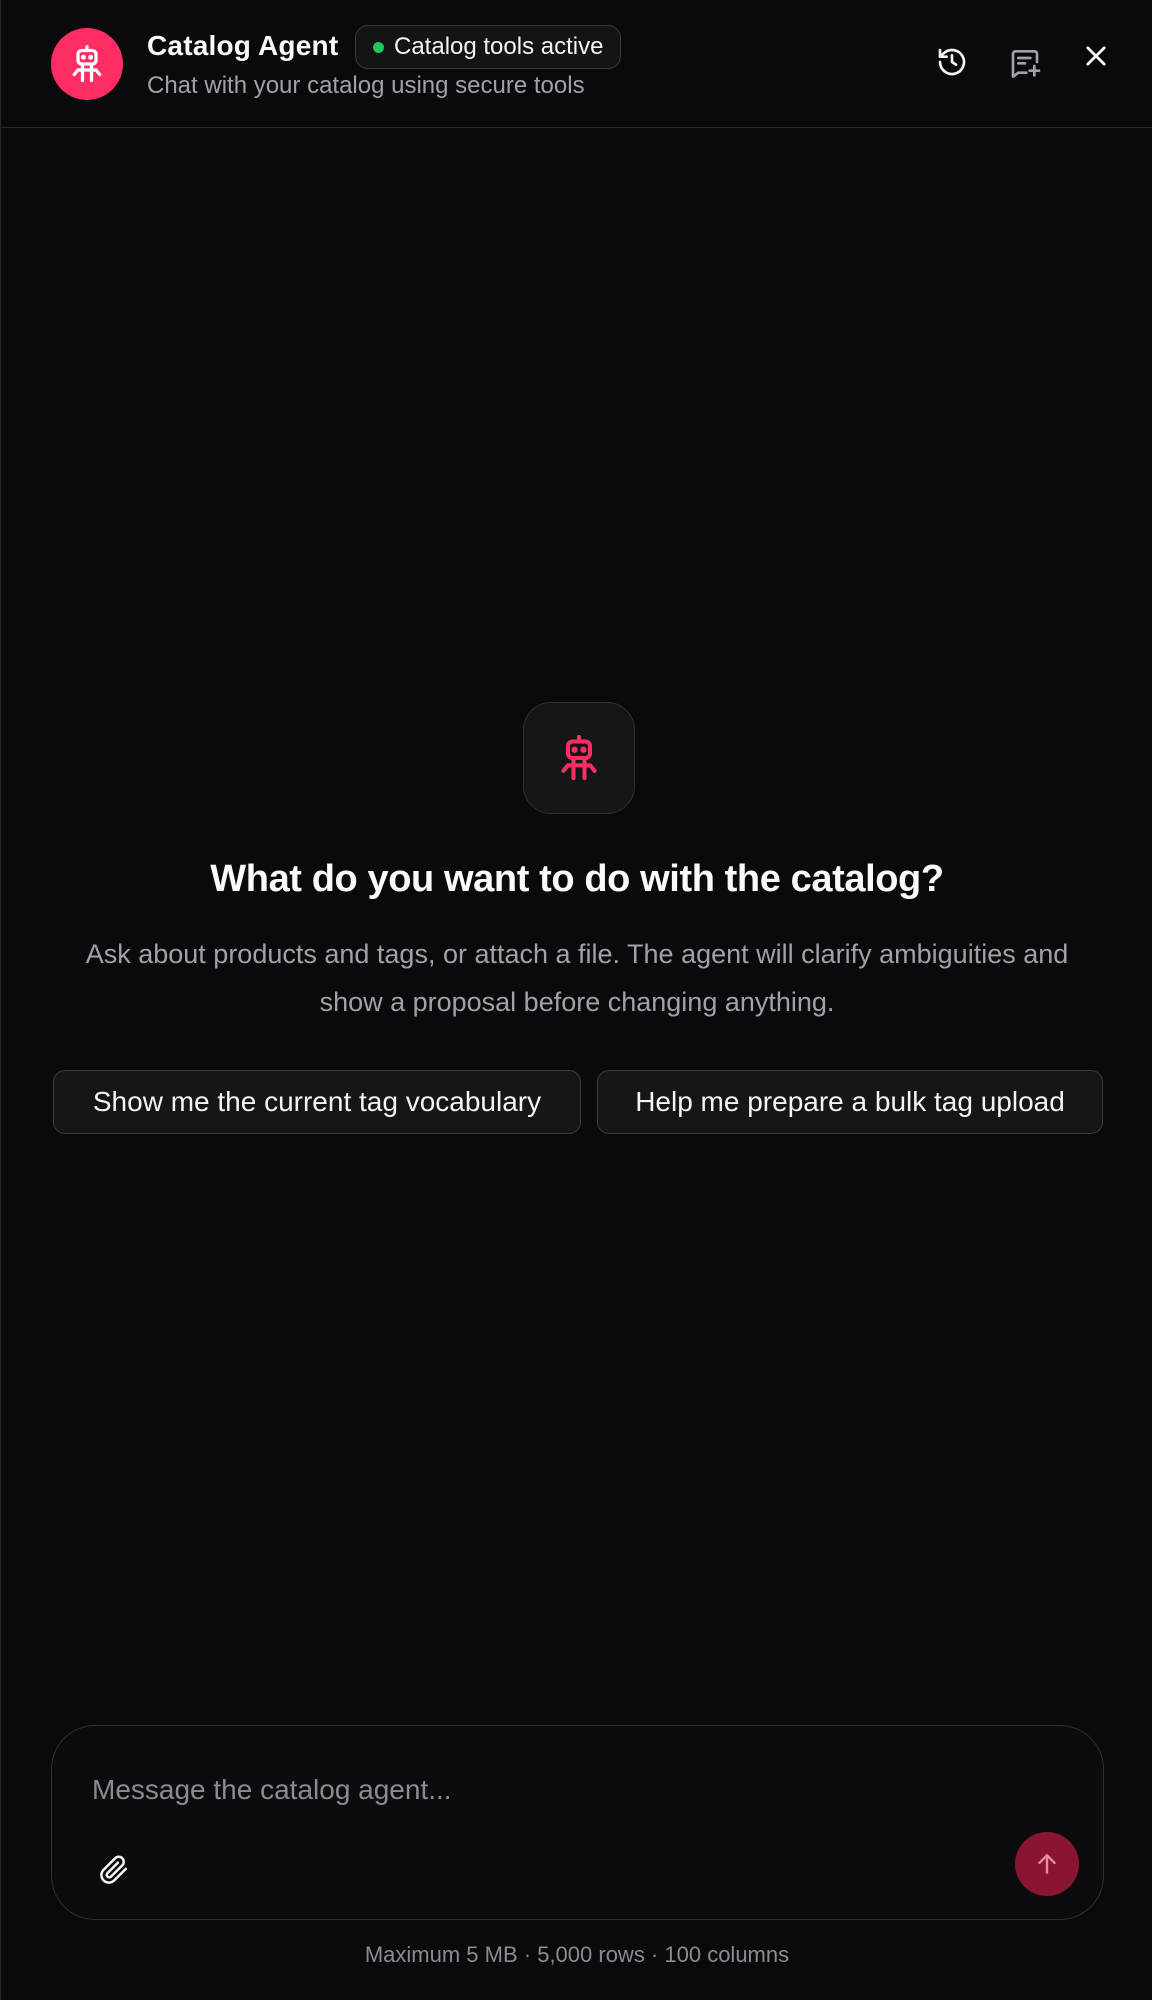  I want to click on history-button, so click(952, 62).